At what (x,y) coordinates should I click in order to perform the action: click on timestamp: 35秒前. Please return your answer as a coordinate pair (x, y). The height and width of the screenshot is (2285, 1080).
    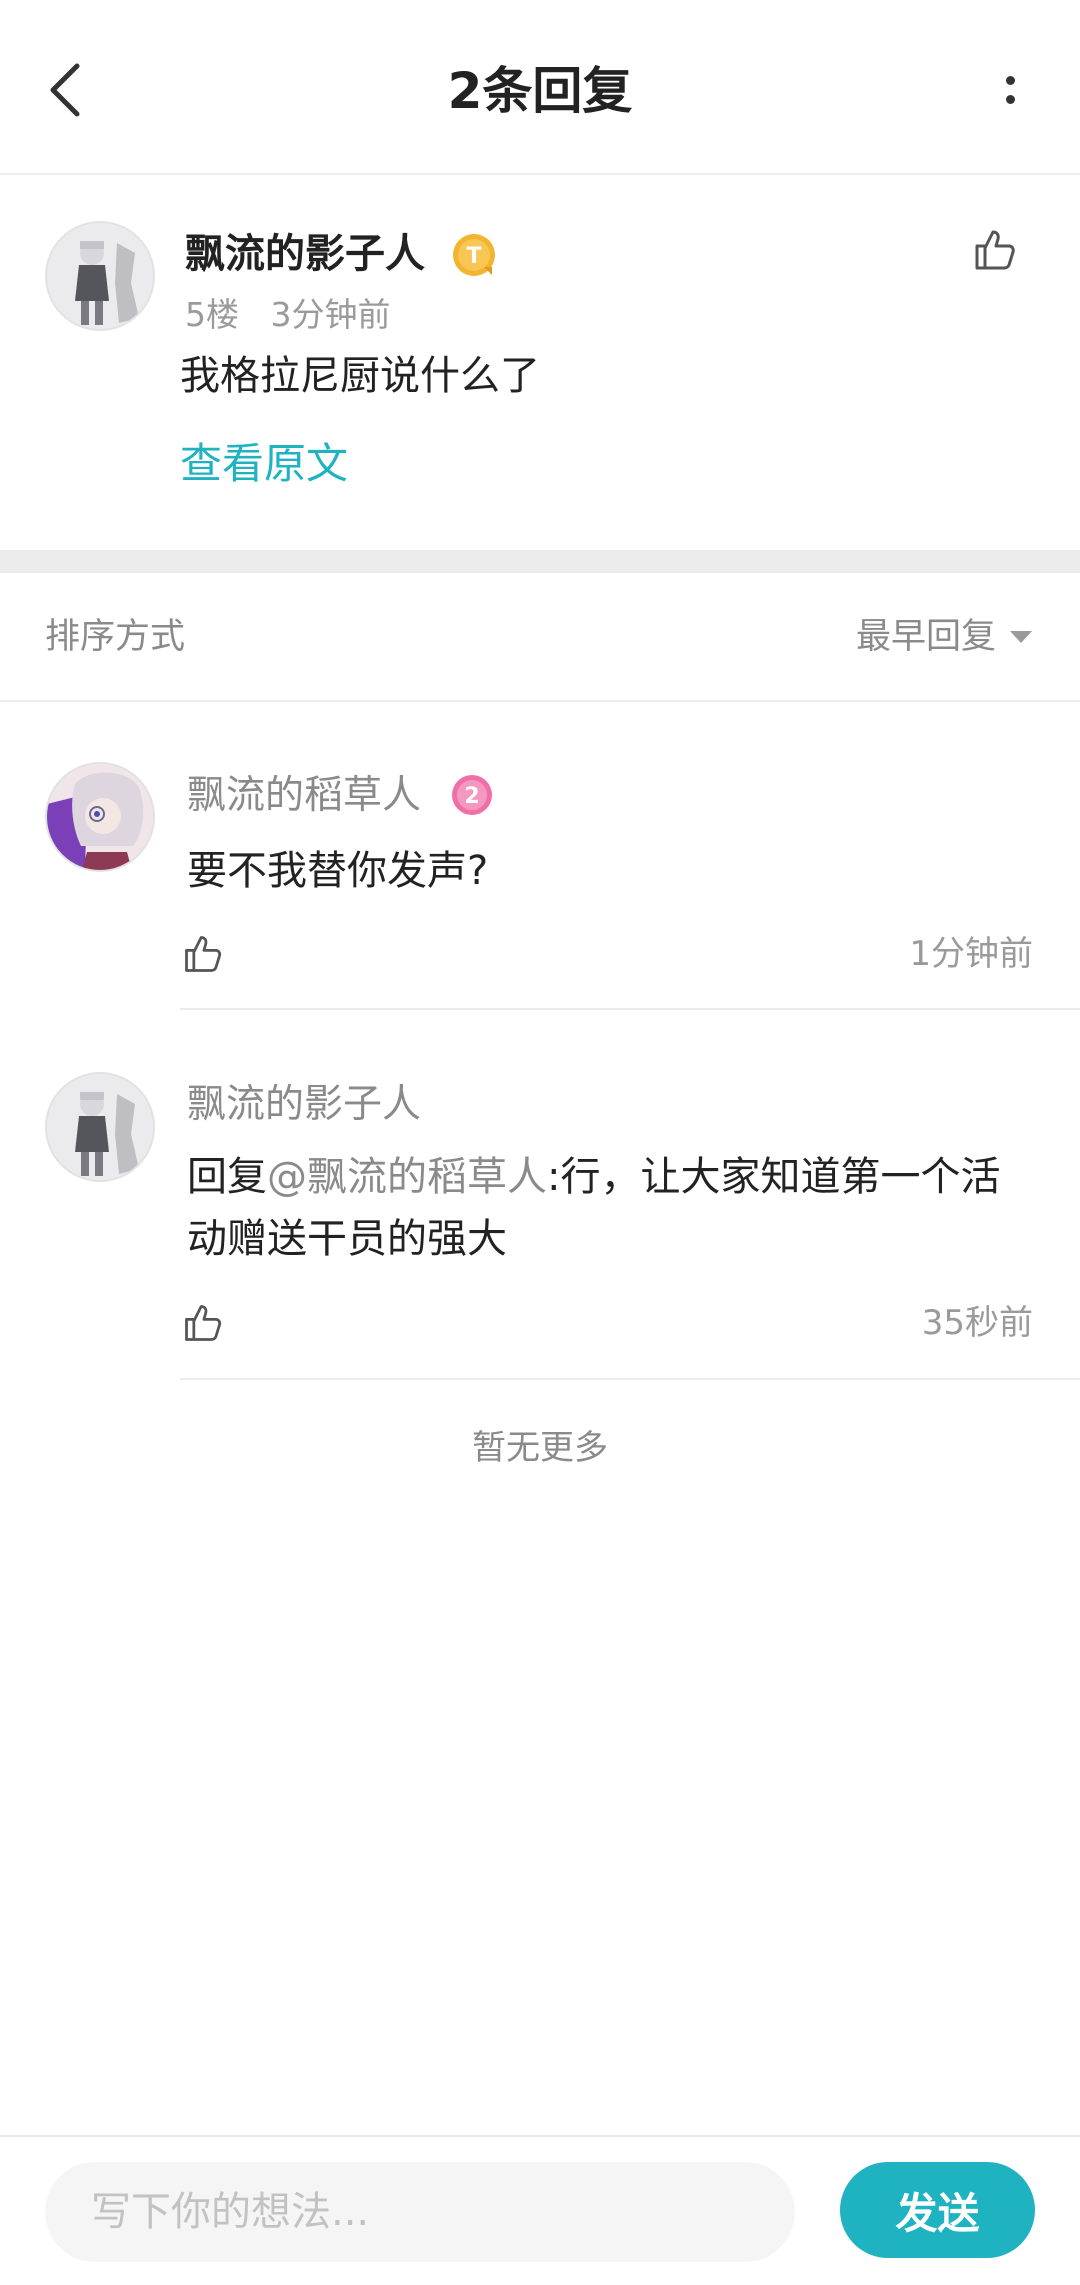
    Looking at the image, I should click on (977, 1323).